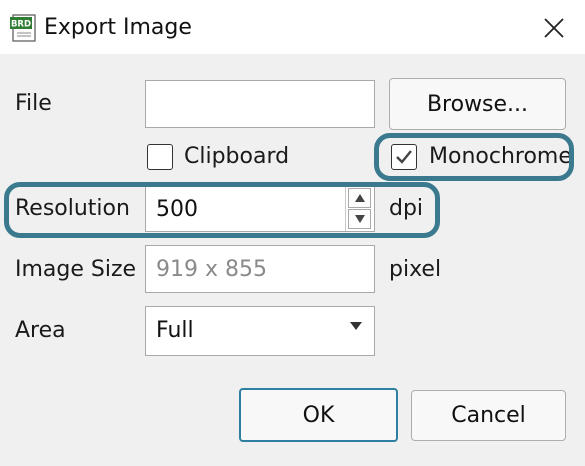  Describe the element at coordinates (260, 269) in the screenshot. I see `image-size-field` at that location.